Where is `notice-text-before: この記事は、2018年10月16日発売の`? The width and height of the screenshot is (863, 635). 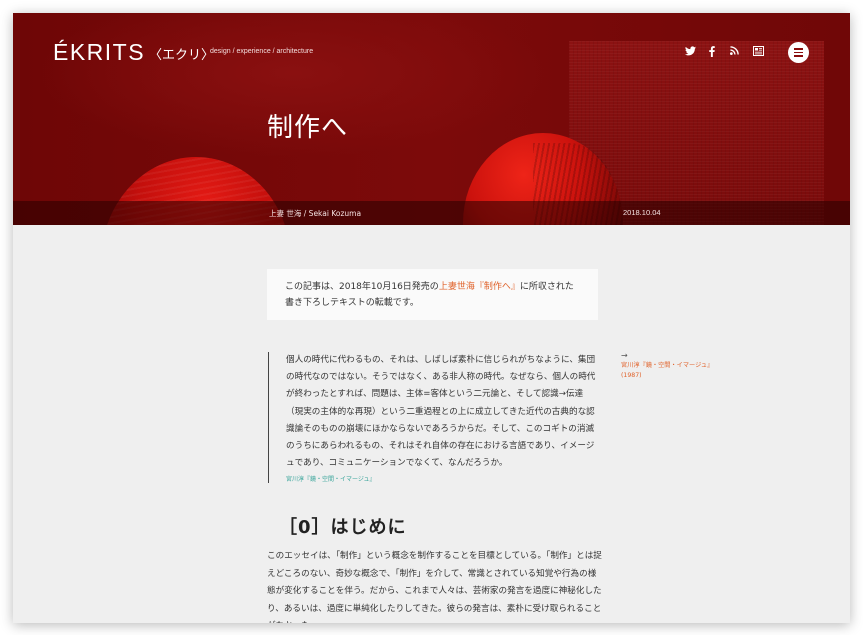 notice-text-before: この記事は、2018年10月16日発売の is located at coordinates (362, 287).